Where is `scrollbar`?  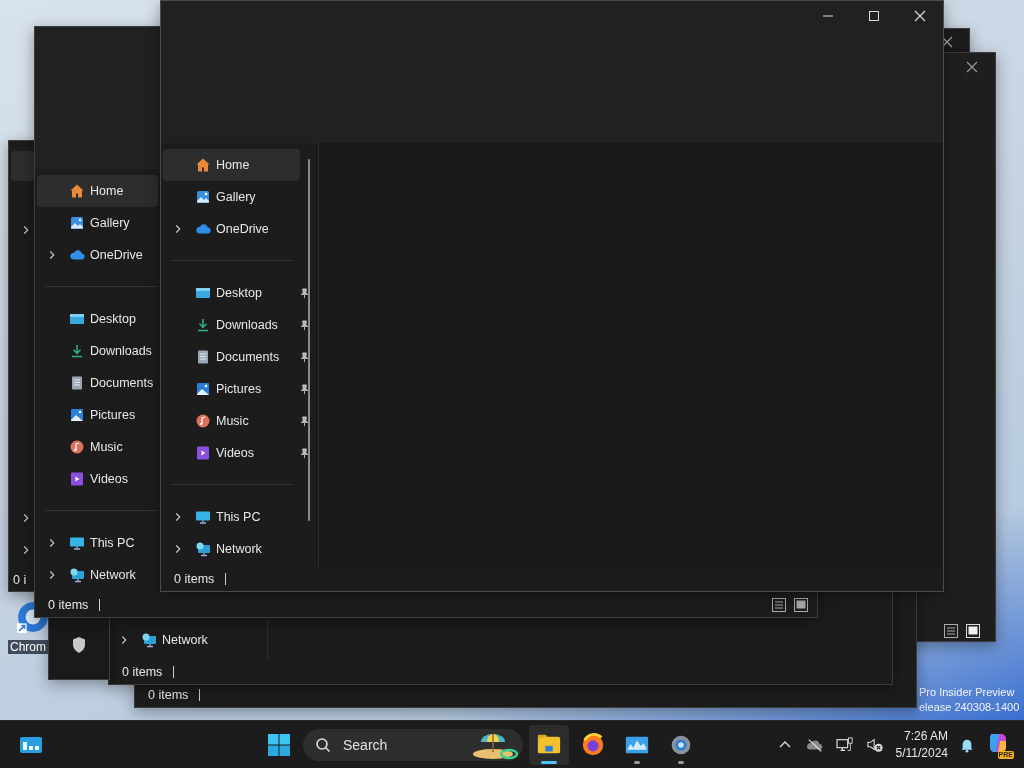 scrollbar is located at coordinates (309, 340).